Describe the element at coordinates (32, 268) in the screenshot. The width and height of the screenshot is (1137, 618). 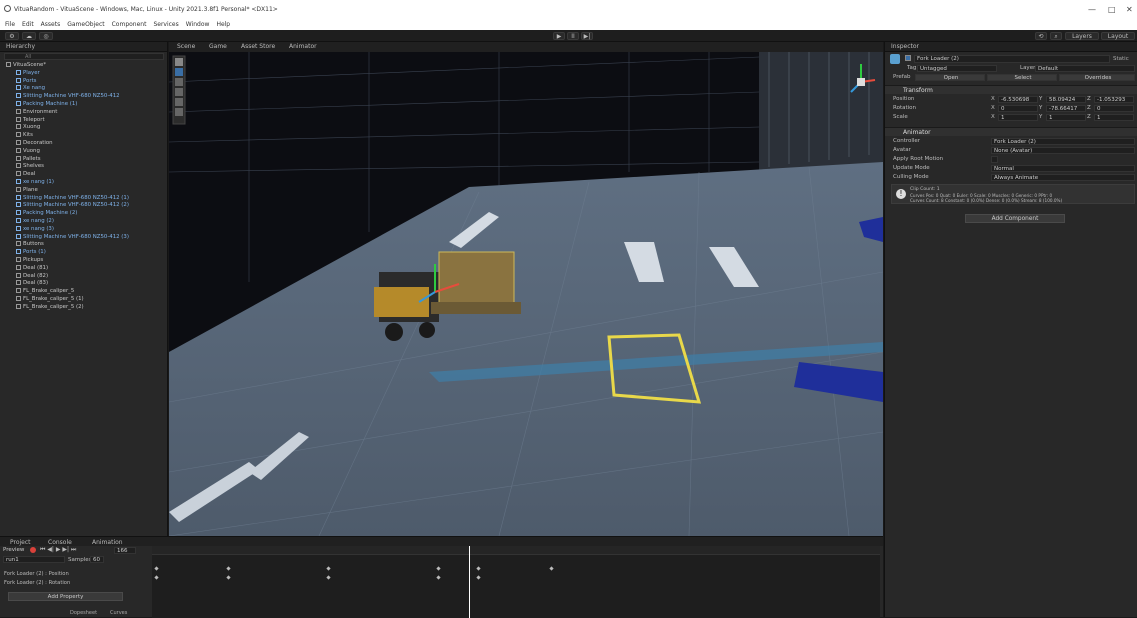
I see `hierarchy-item: Deal (81)` at that location.